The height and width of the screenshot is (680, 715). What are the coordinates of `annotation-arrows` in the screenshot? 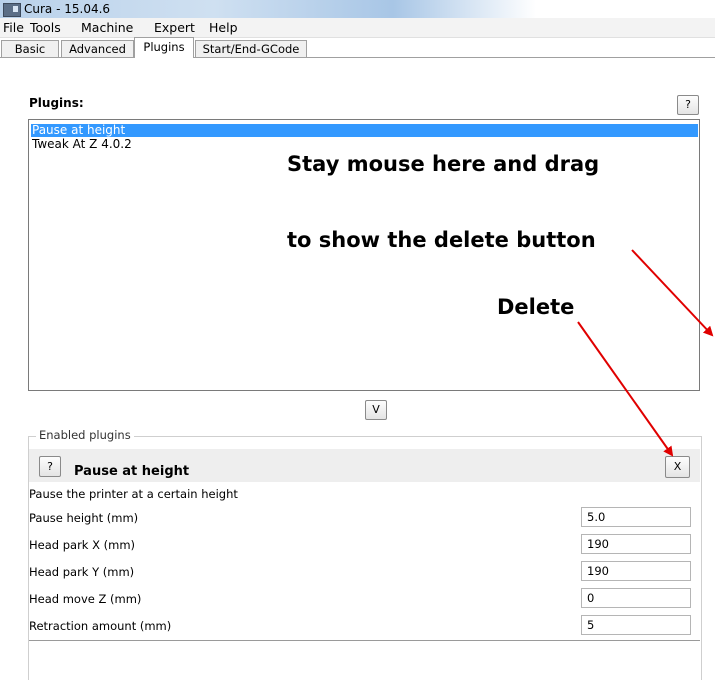 It's located at (645, 353).